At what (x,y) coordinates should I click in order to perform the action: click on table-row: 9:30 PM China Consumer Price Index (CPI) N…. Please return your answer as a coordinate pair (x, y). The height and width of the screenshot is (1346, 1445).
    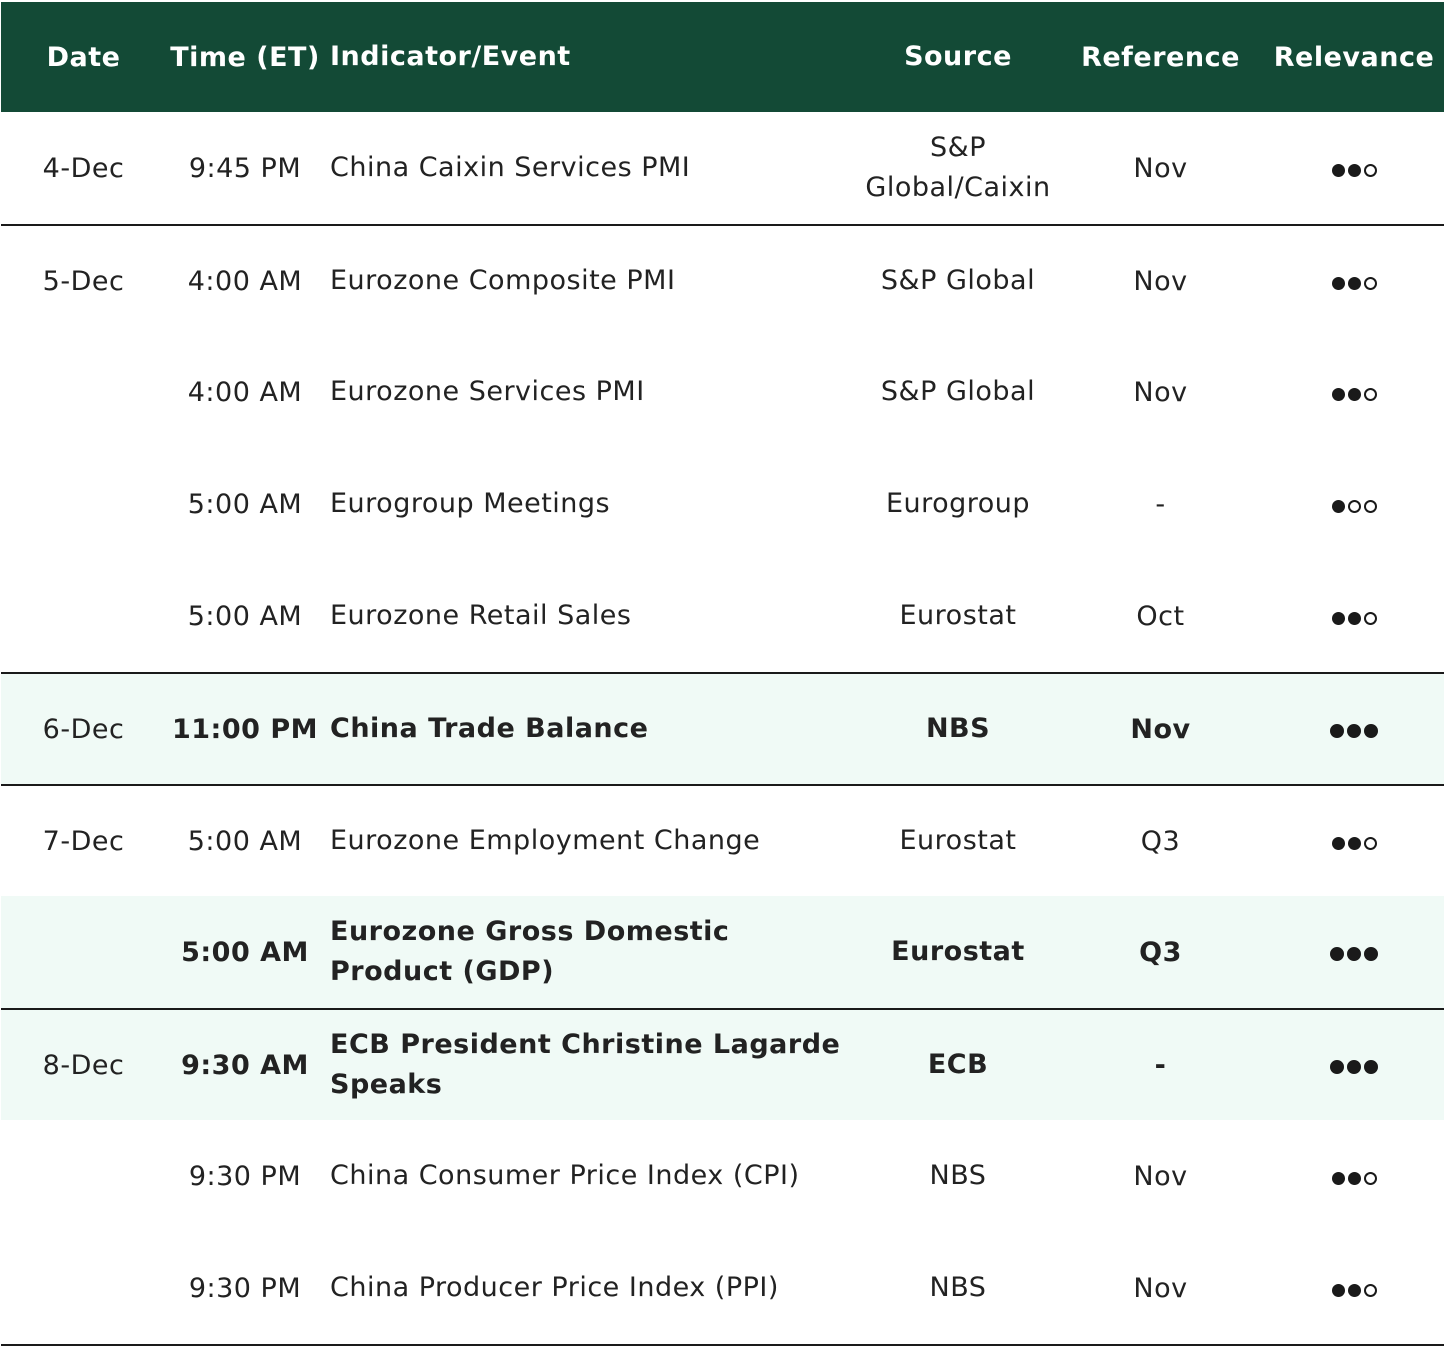
    Looking at the image, I should click on (722, 1176).